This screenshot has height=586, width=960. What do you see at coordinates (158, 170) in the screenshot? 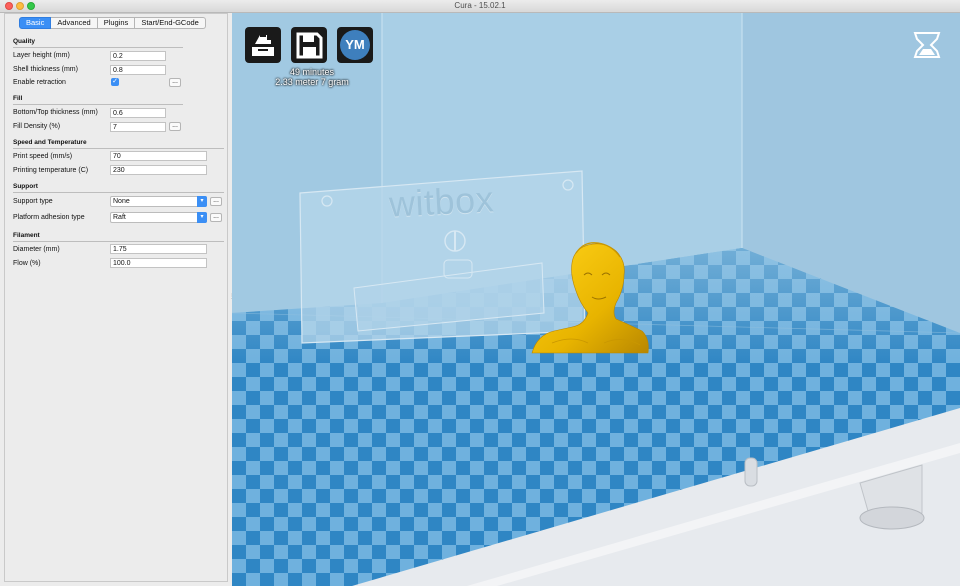
I see `printing-temperature-input: 230` at bounding box center [158, 170].